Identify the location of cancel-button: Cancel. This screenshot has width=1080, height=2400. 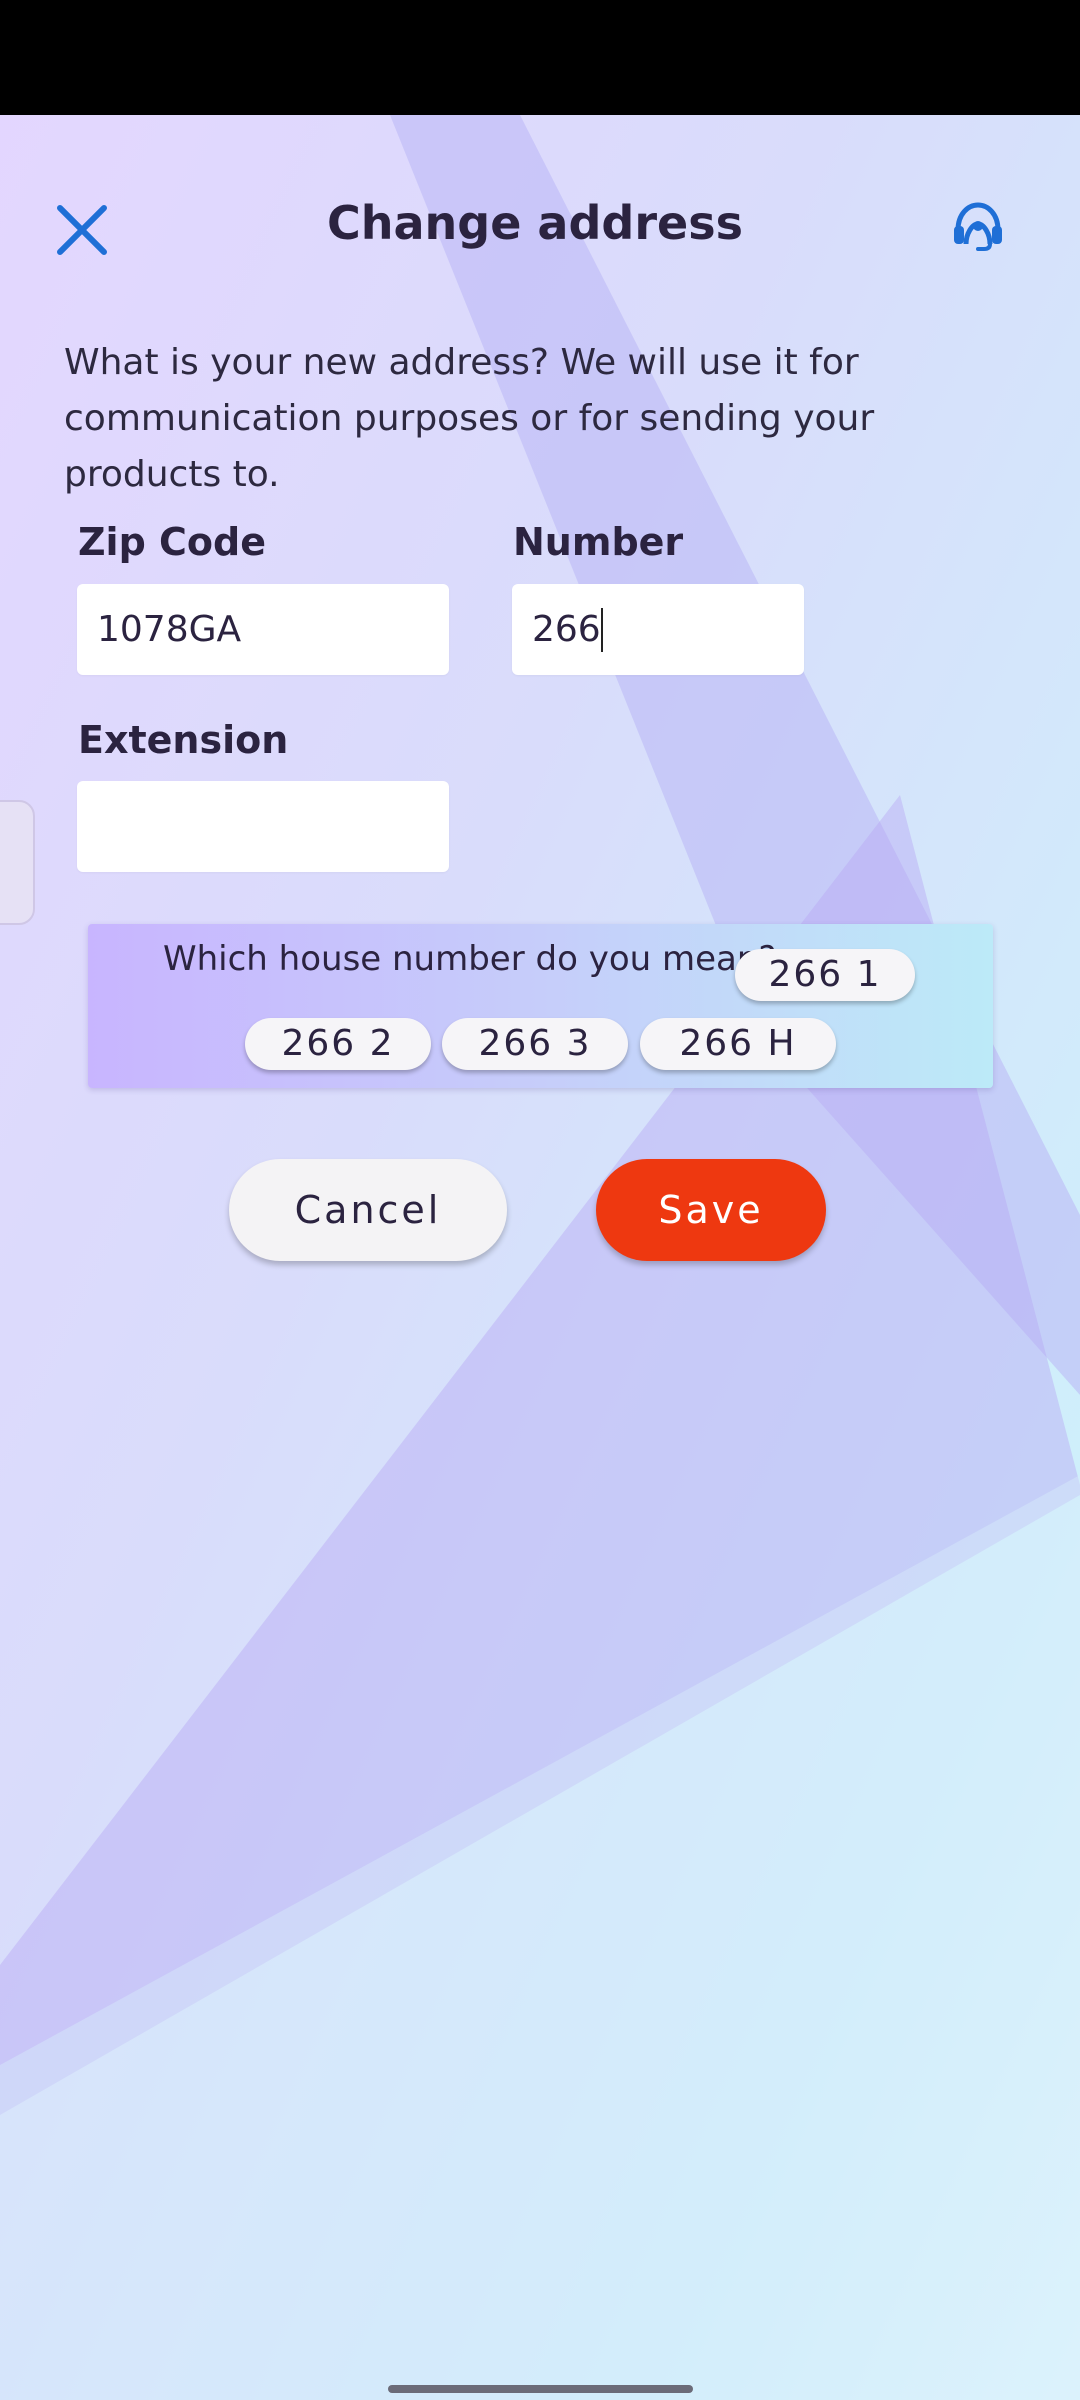
(368, 1210).